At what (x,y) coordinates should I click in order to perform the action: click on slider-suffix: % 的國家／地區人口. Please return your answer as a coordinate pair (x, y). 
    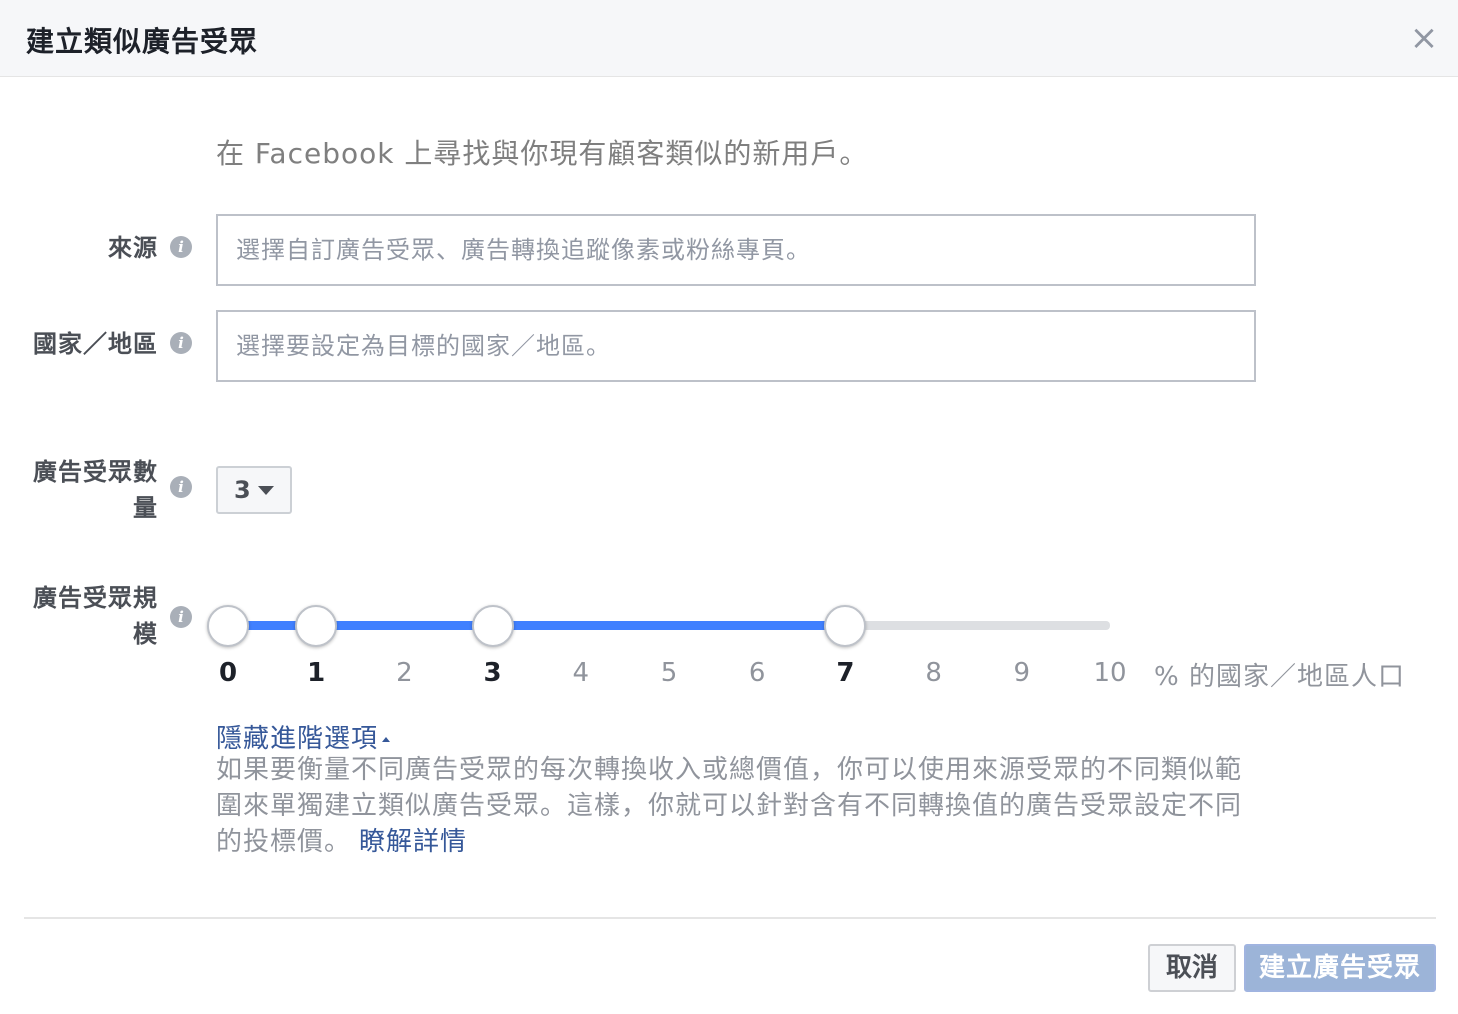
    Looking at the image, I should click on (1279, 677).